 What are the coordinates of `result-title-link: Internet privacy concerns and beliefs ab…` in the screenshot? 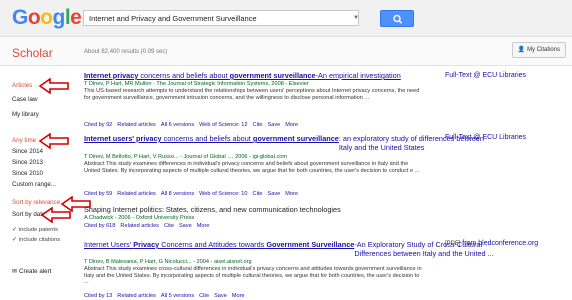 It's located at (242, 75).